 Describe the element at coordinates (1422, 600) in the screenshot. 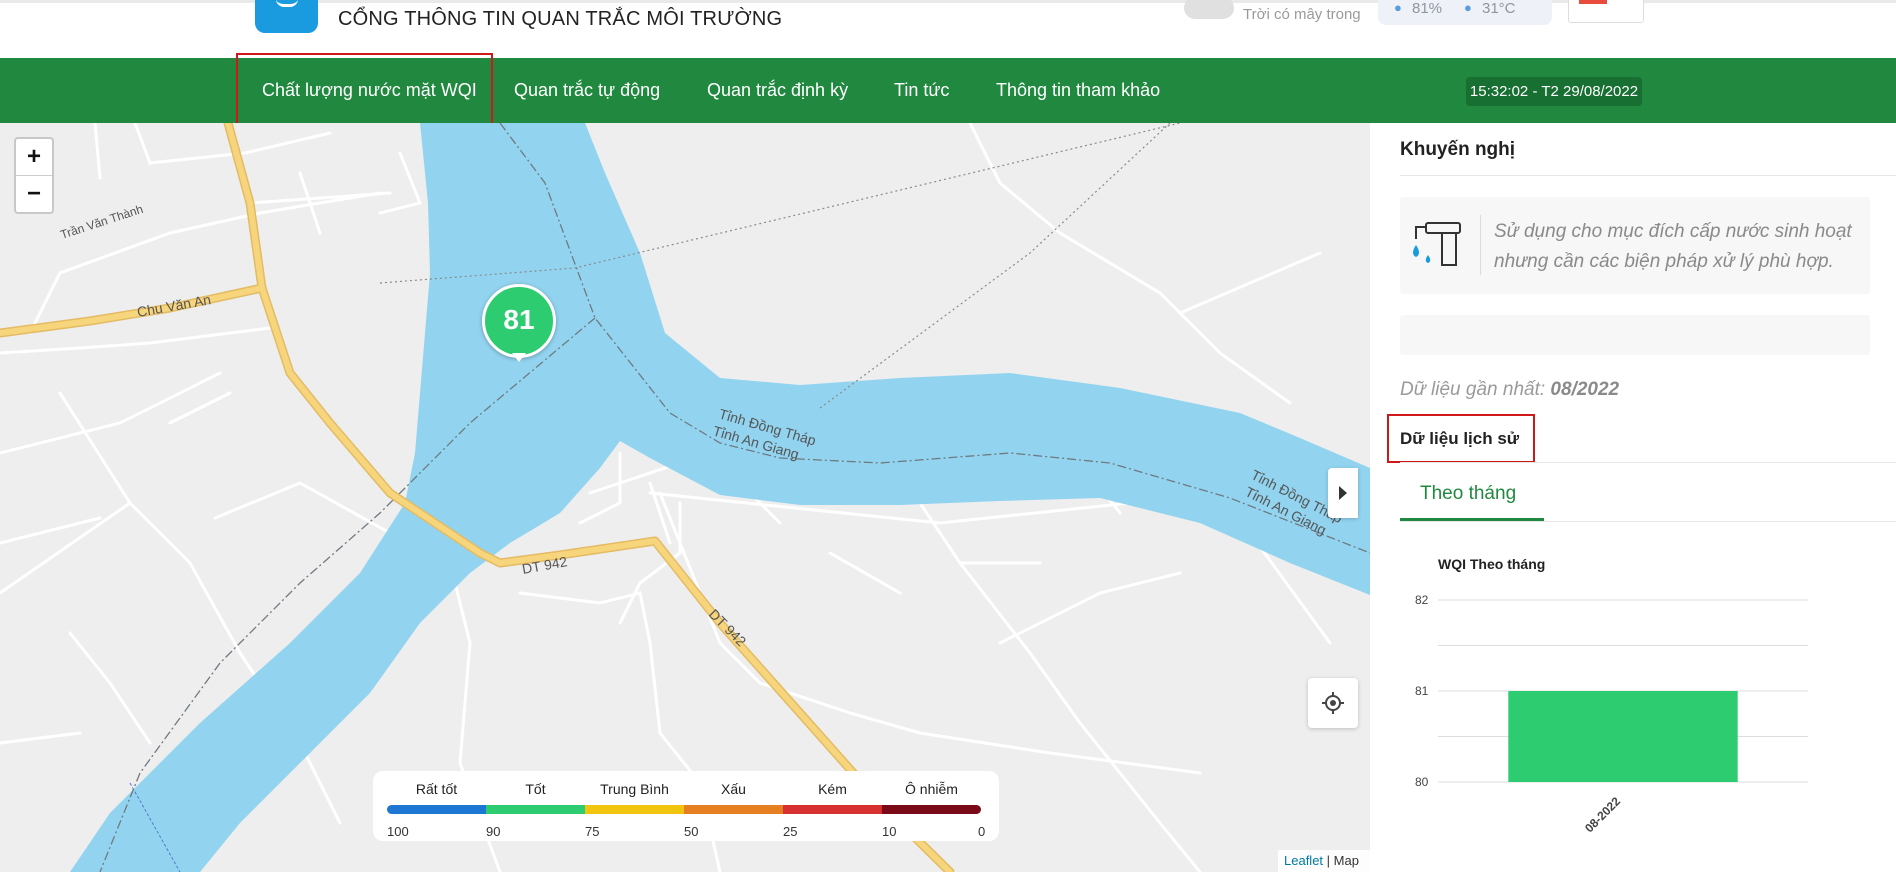

I see `chart-y-tick: 82` at that location.